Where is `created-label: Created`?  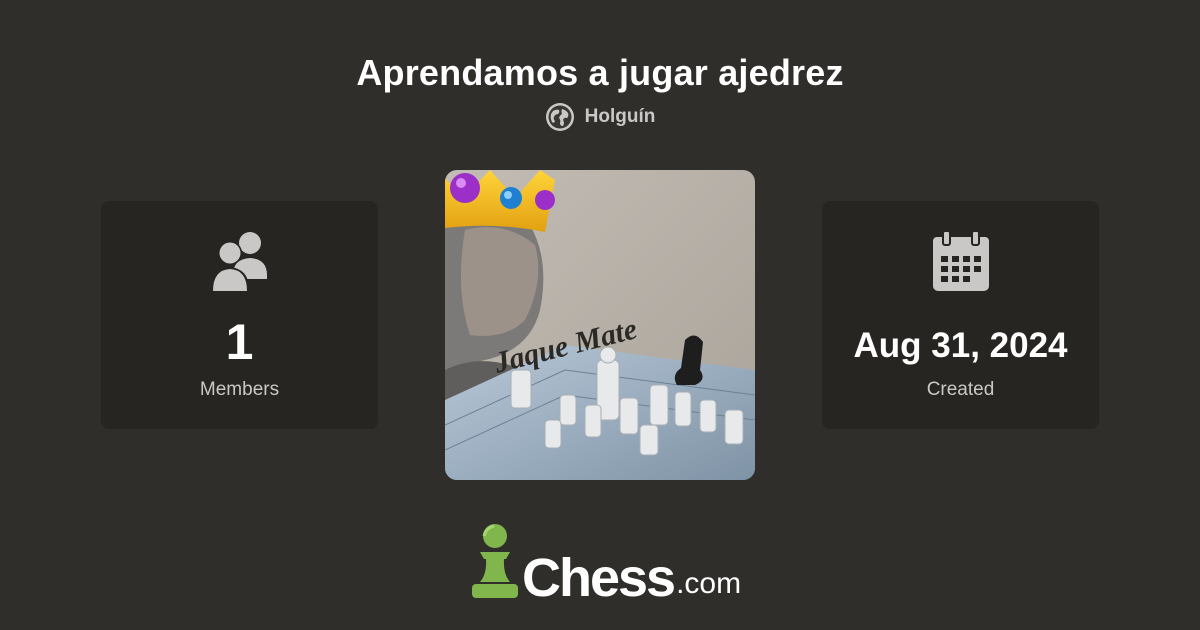
created-label: Created is located at coordinates (960, 389).